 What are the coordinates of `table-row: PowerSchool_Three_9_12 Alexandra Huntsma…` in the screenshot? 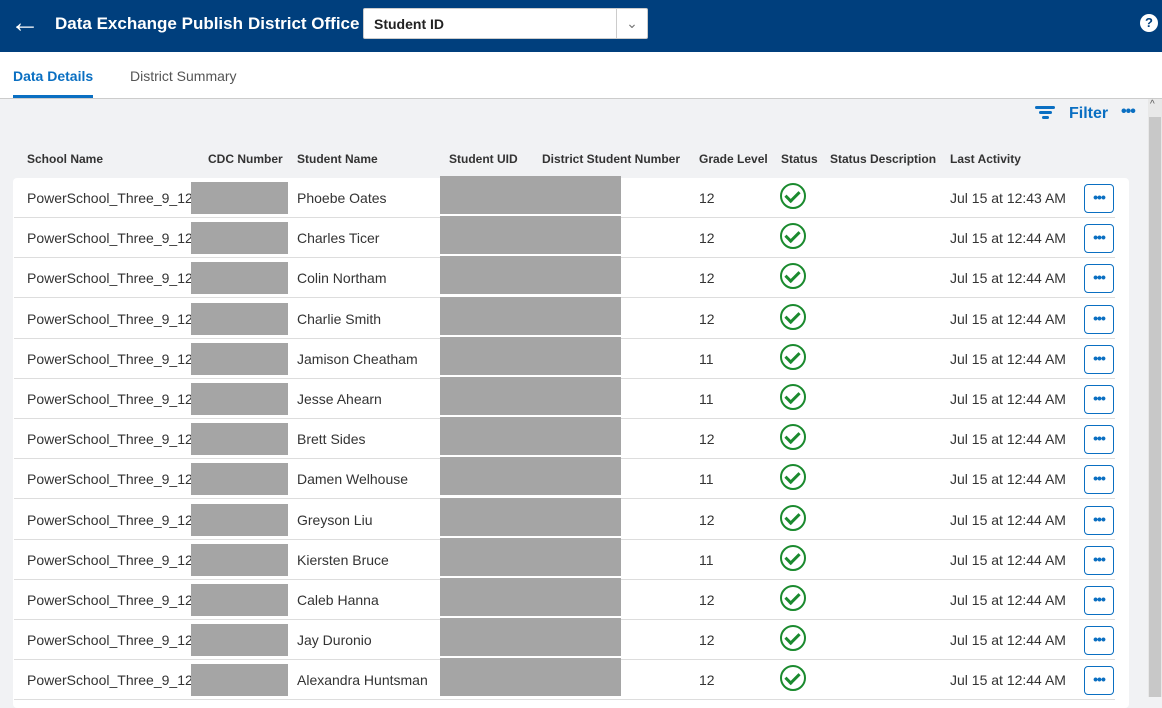 It's located at (564, 679).